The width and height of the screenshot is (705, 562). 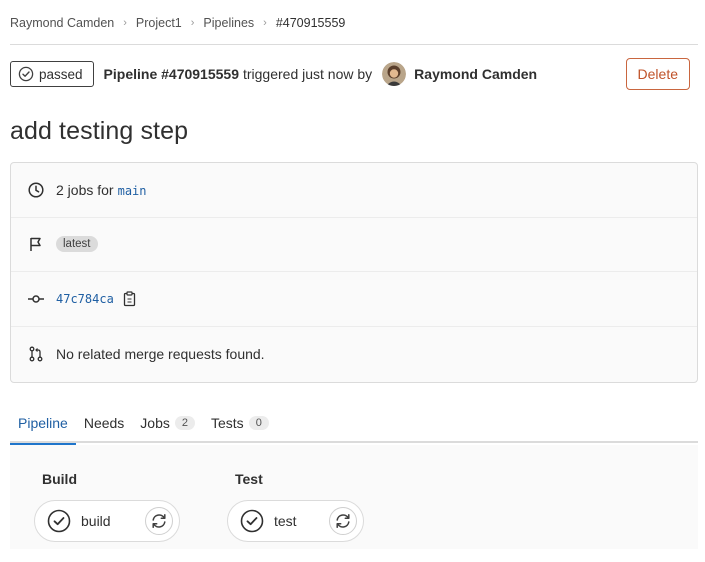 What do you see at coordinates (171, 74) in the screenshot?
I see `pipeline-label: Pipeline #470915559` at bounding box center [171, 74].